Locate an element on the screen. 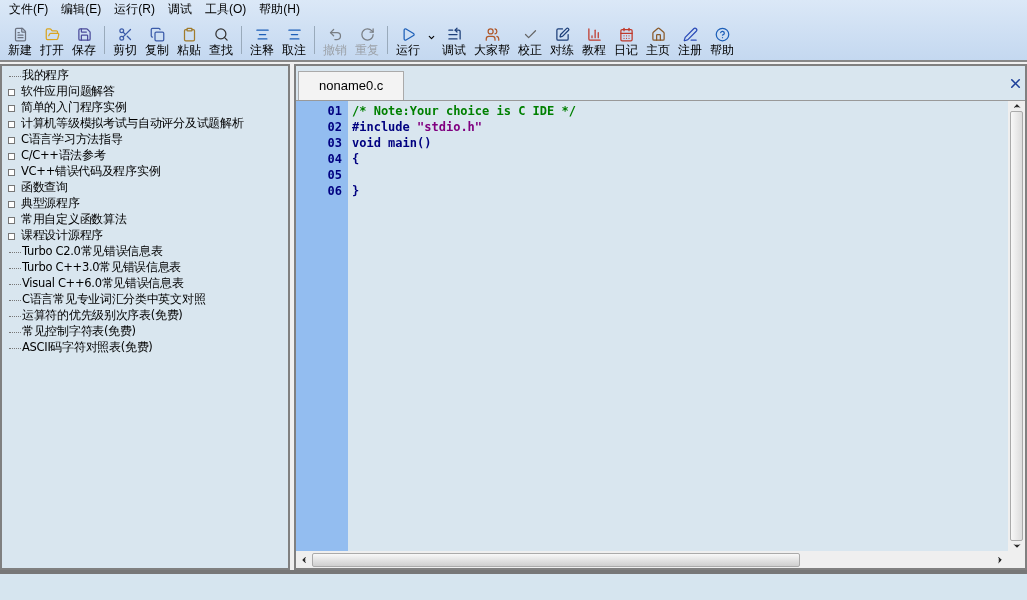 The height and width of the screenshot is (600, 1027). menu-item: 工具(O) is located at coordinates (226, 9).